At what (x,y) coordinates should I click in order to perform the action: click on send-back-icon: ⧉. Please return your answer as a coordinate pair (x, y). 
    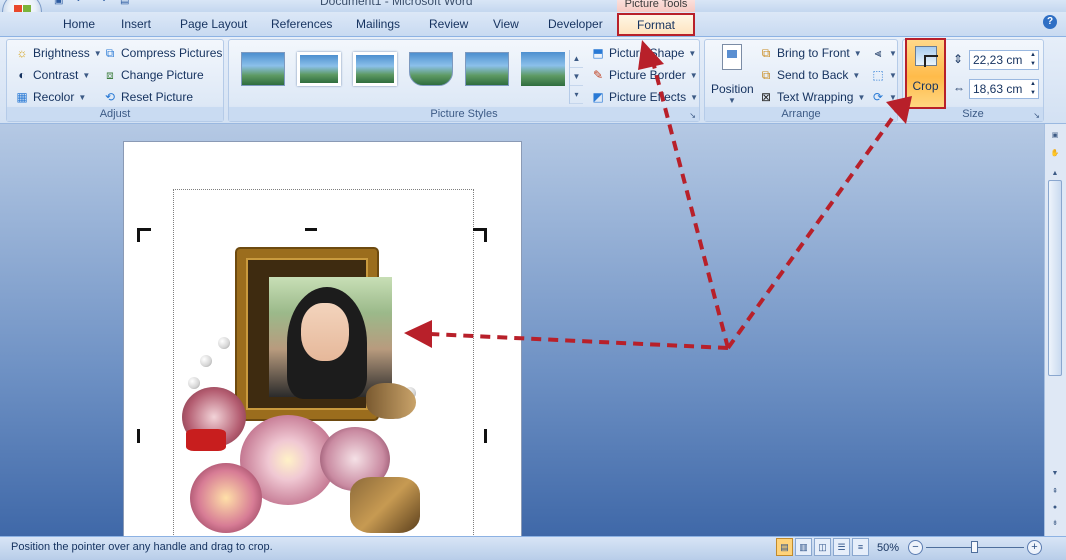
    Looking at the image, I should click on (766, 75).